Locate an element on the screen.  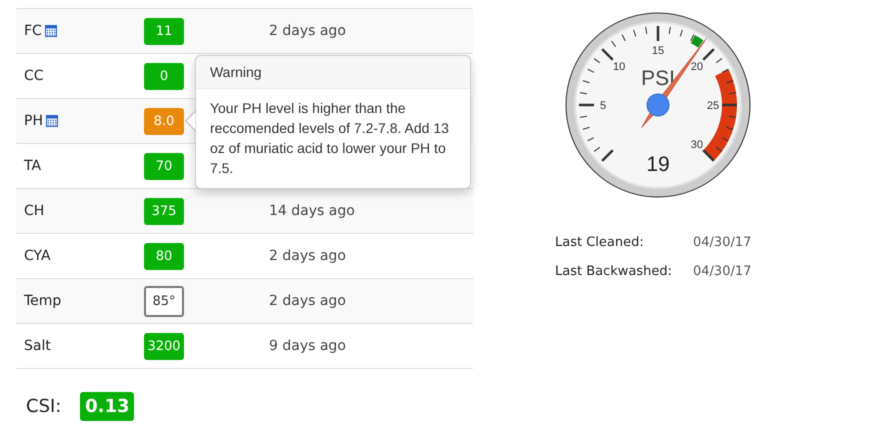
gauge-tick-label: 25 is located at coordinates (713, 106).